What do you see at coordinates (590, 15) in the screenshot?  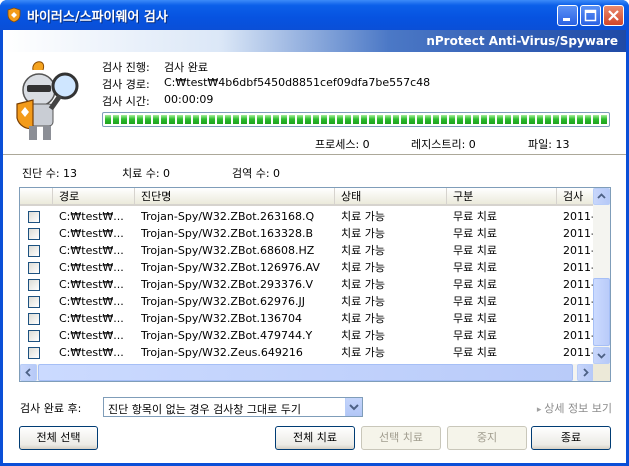 I see `maximize-button` at bounding box center [590, 15].